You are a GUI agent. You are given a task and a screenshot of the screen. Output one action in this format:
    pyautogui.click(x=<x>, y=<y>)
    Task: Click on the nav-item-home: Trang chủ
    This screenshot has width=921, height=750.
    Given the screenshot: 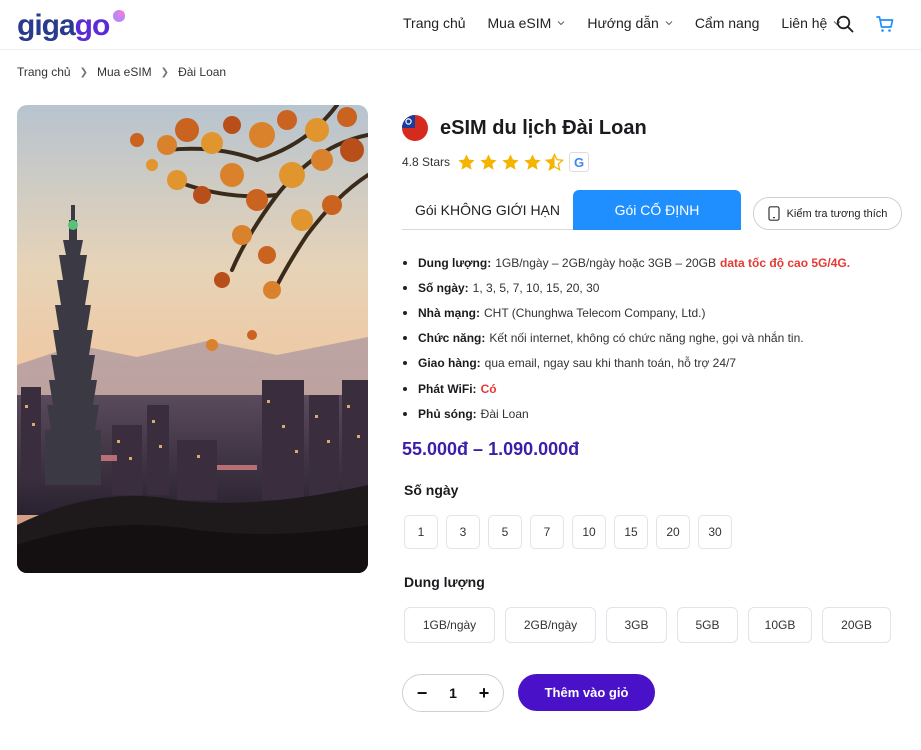 What is the action you would take?
    pyautogui.click(x=434, y=23)
    